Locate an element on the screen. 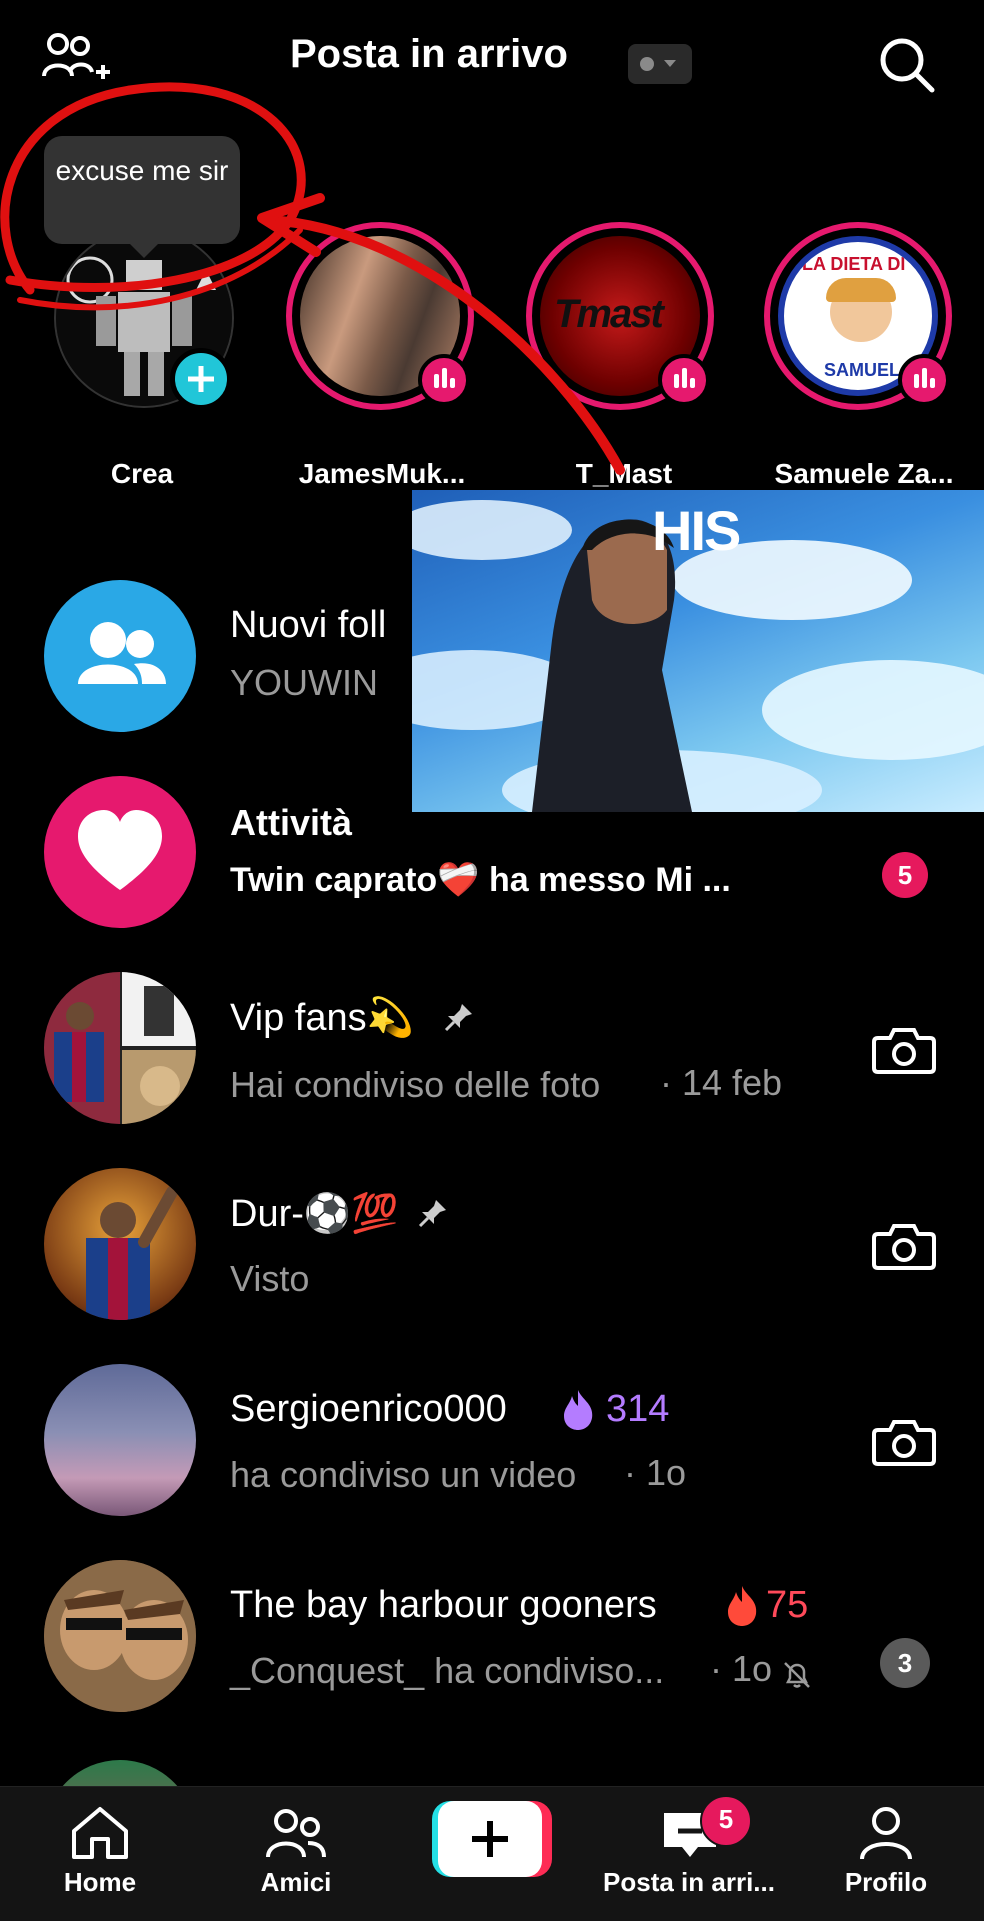 This screenshot has height=1921, width=984. row-title: Dur-⚽💯 is located at coordinates (314, 1214).